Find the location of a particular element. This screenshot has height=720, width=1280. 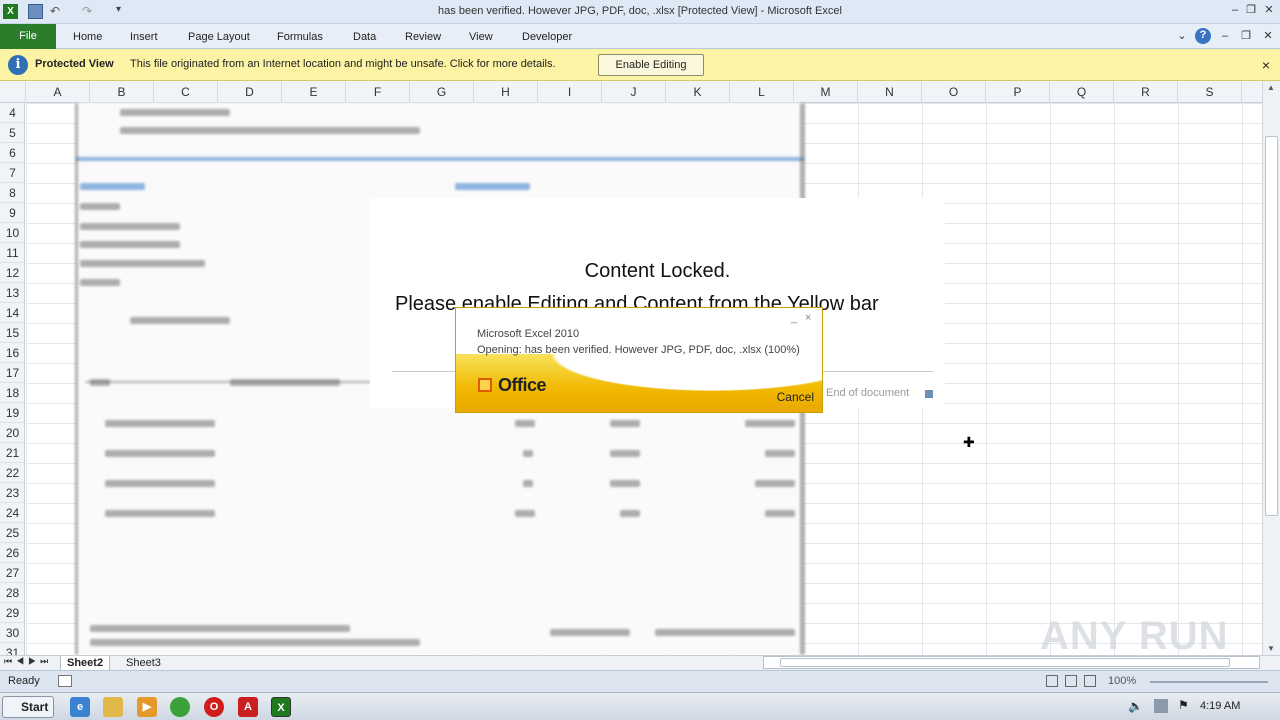

macro-record-icon is located at coordinates (65, 681).